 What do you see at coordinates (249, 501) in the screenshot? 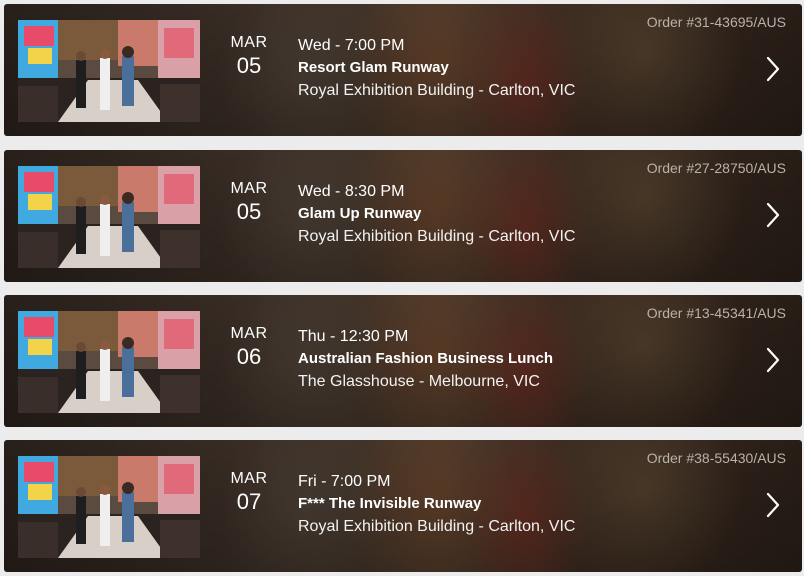
I see `event-day: 07` at bounding box center [249, 501].